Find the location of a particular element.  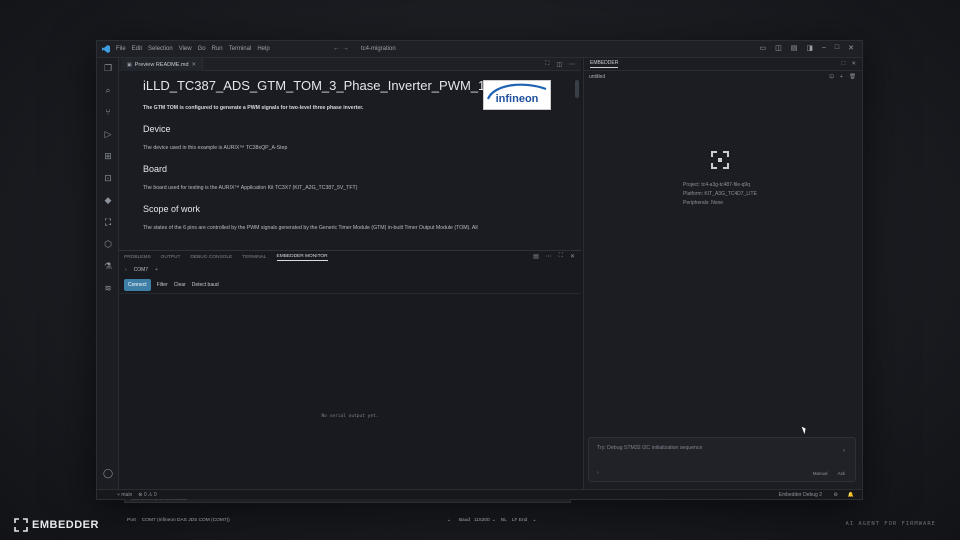

attach-icon: › is located at coordinates (598, 473).